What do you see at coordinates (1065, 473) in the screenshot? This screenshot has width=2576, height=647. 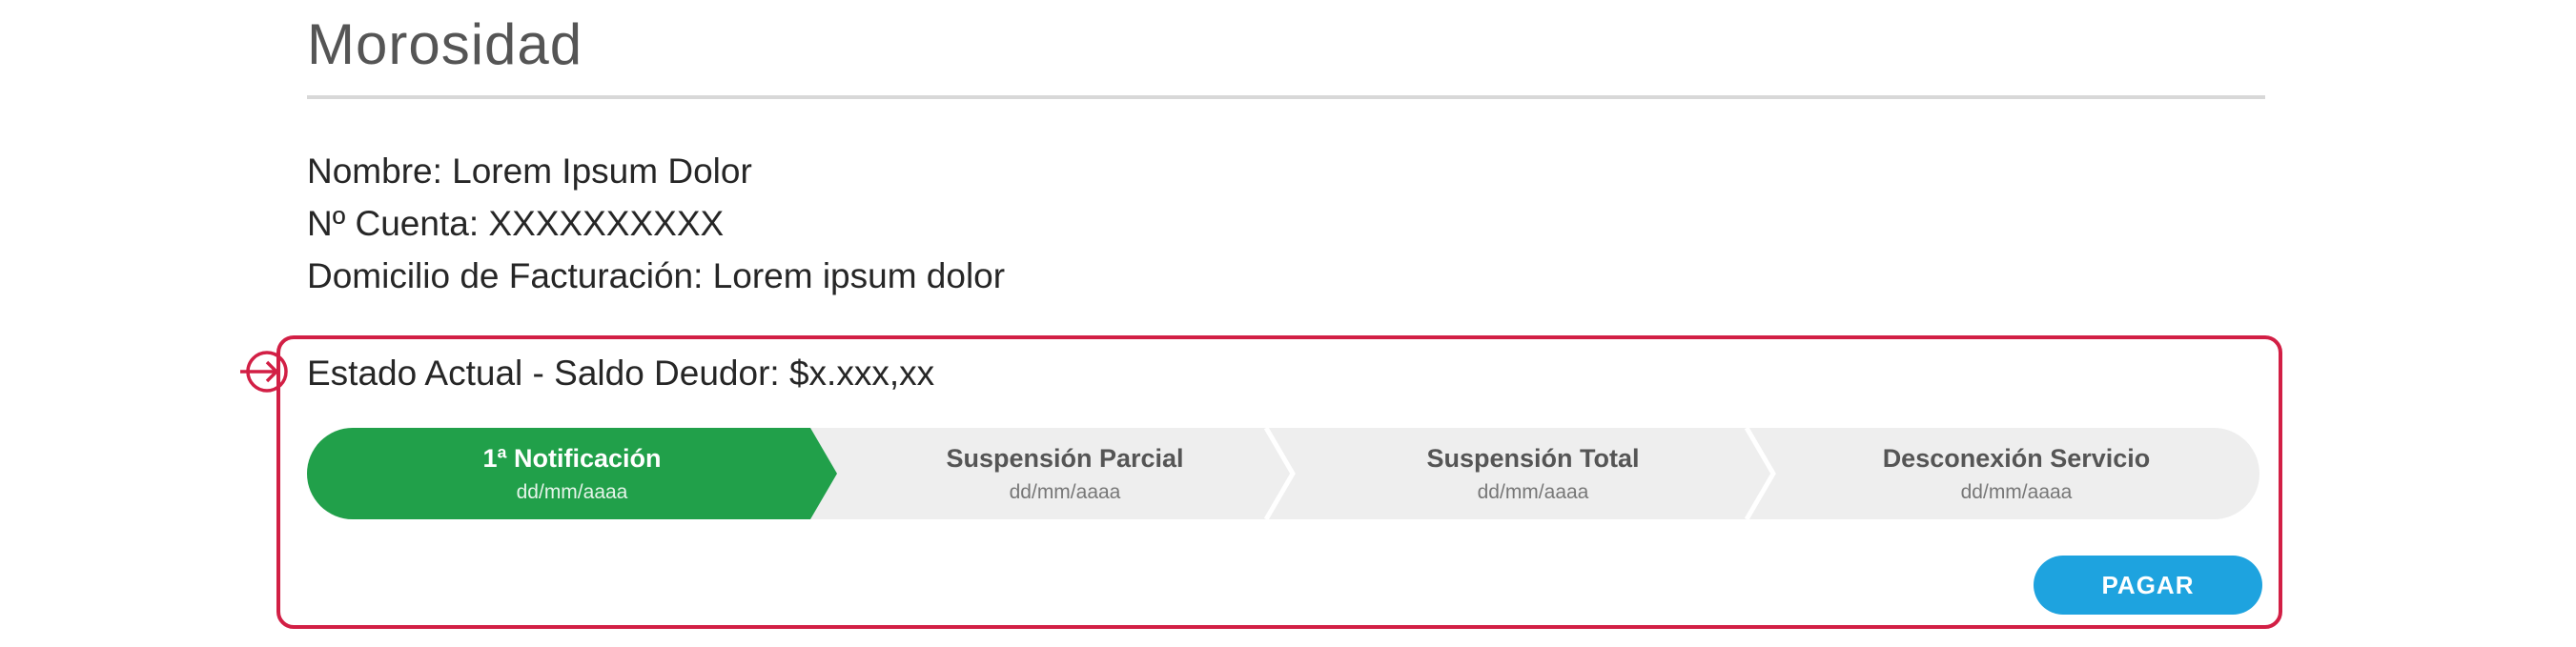 I see `step-partial-suspension: Suspensión Parcial dd/mm/aaaa` at bounding box center [1065, 473].